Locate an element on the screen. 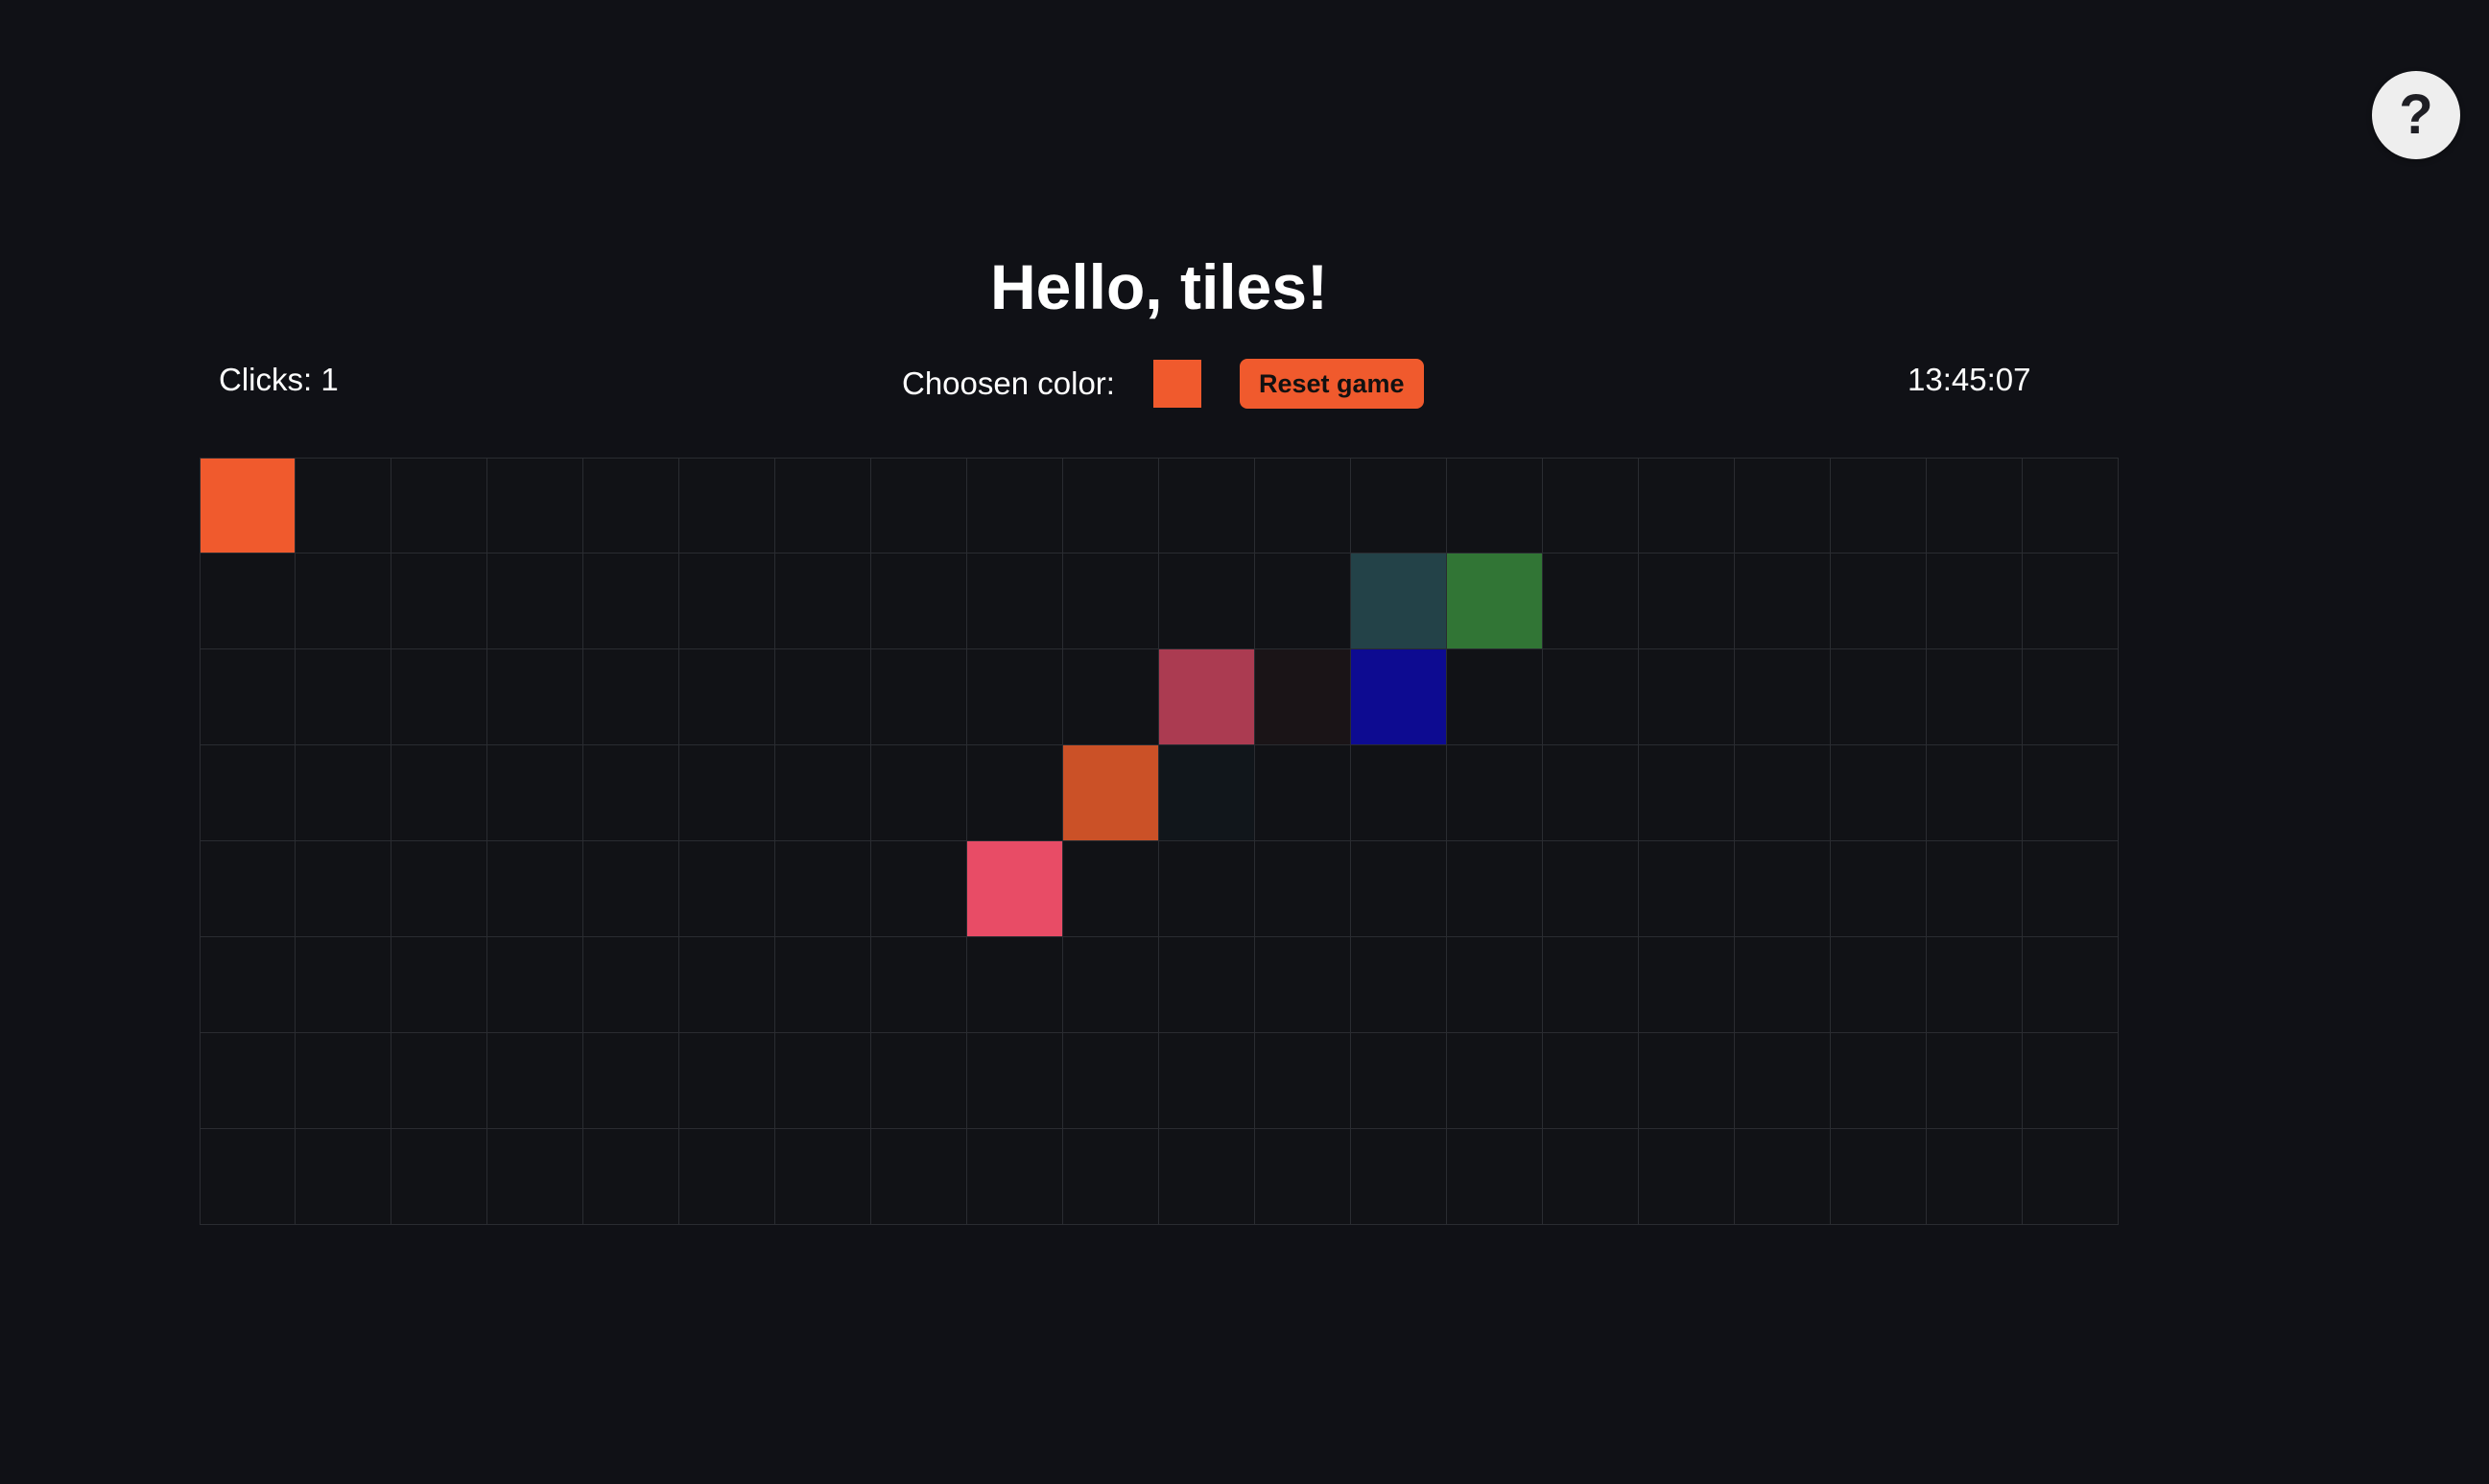  chosen-color-swatch is located at coordinates (1176, 384).